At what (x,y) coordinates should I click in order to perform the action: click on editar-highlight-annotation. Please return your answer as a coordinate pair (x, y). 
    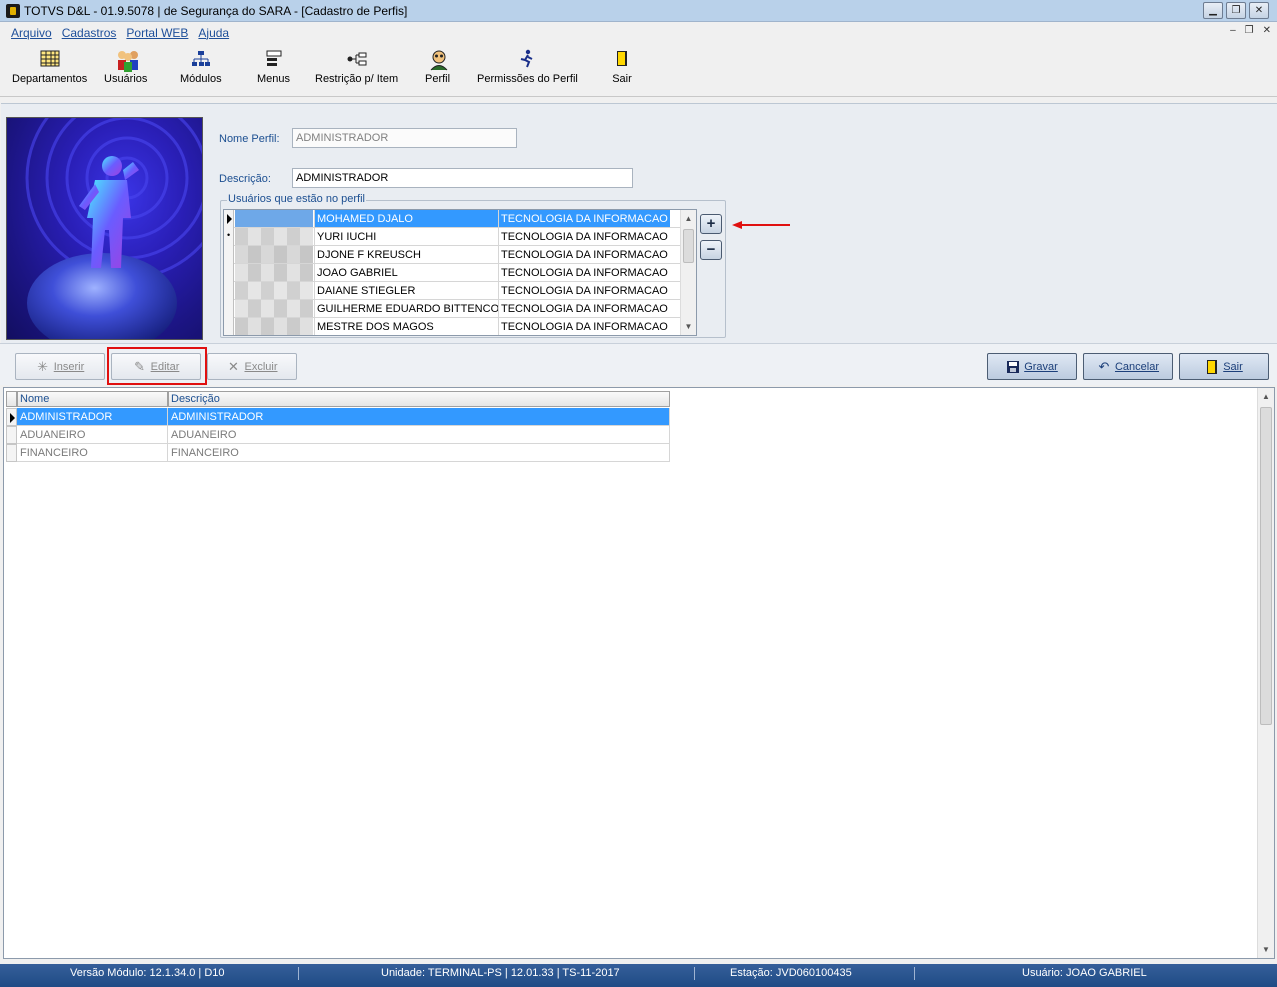
    Looking at the image, I should click on (157, 366).